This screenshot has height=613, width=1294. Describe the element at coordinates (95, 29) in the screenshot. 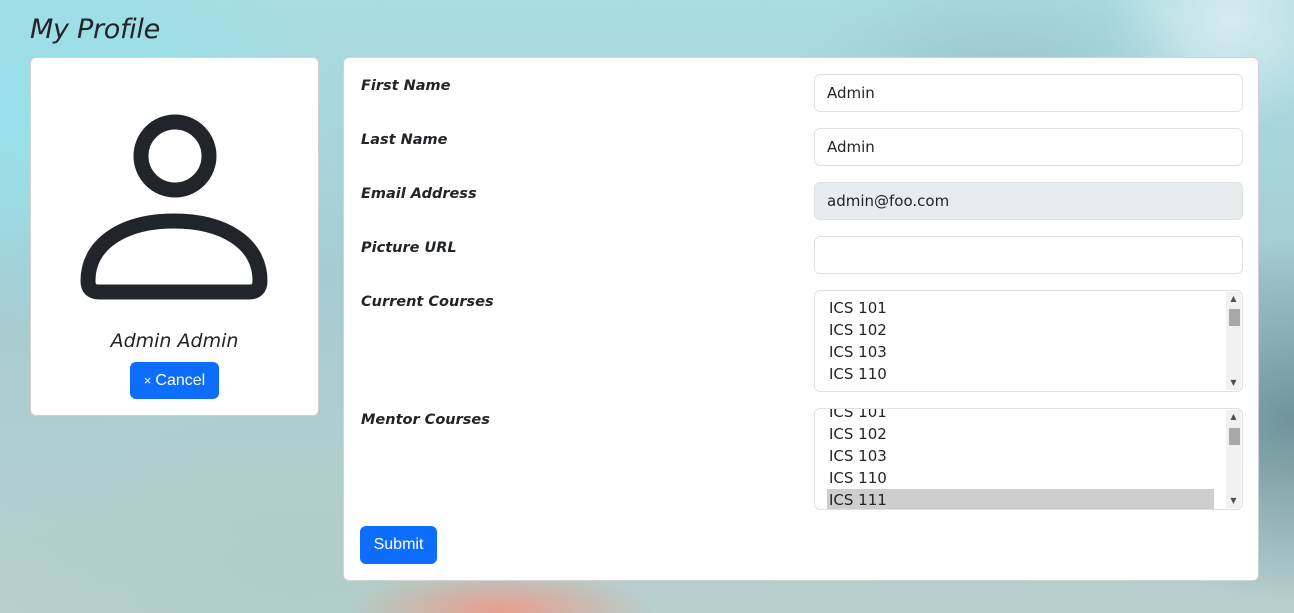

I see `page-title: My Profile` at that location.